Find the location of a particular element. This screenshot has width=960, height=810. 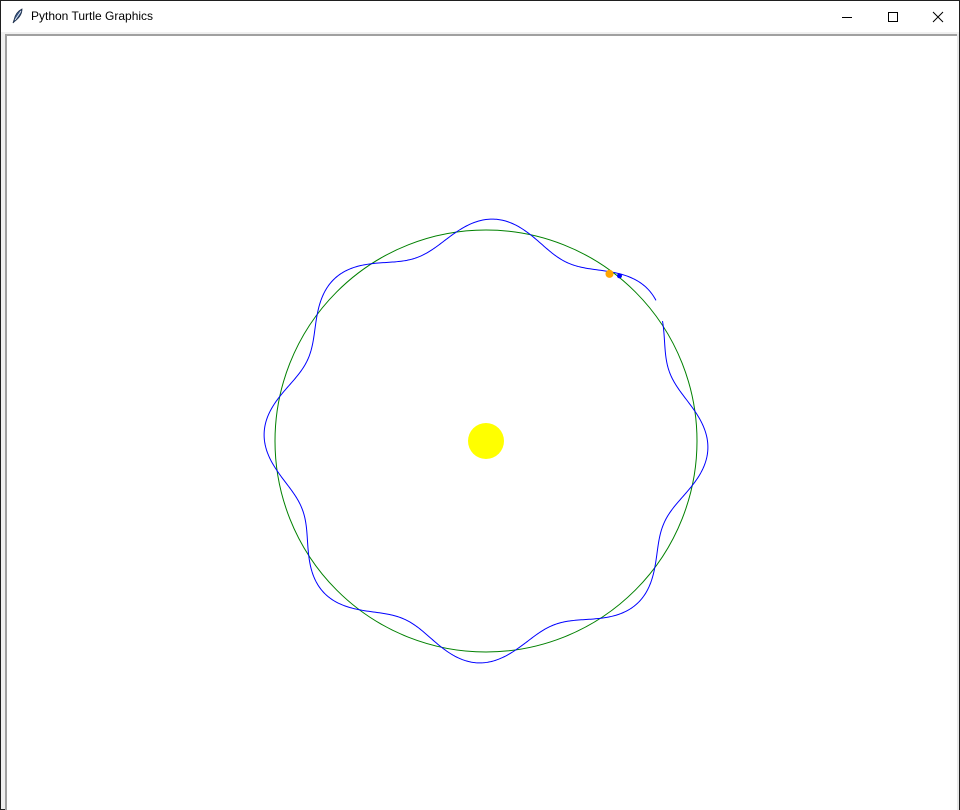

close-button is located at coordinates (937, 16).